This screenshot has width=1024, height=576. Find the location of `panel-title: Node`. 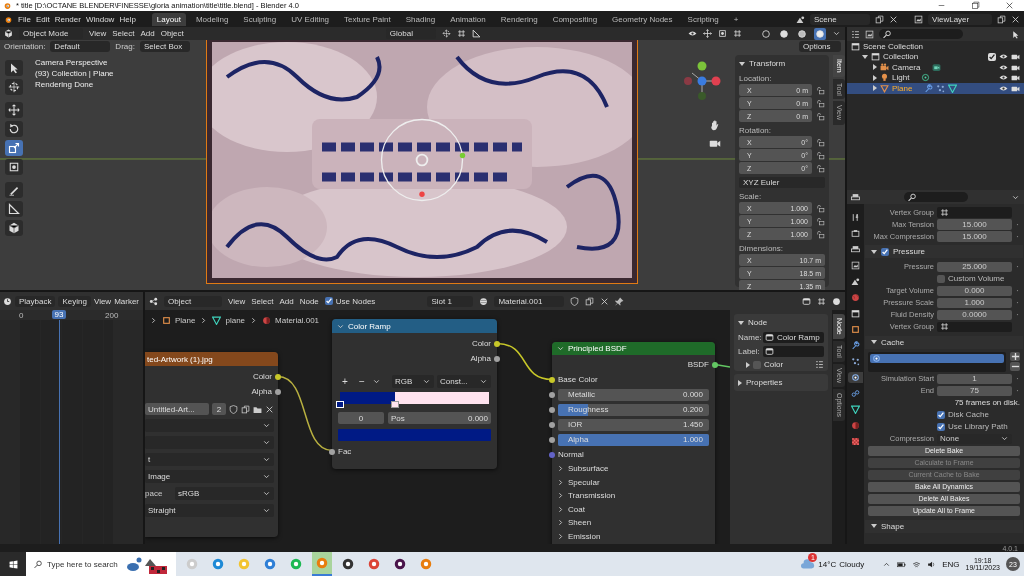

panel-title: Node is located at coordinates (758, 322).